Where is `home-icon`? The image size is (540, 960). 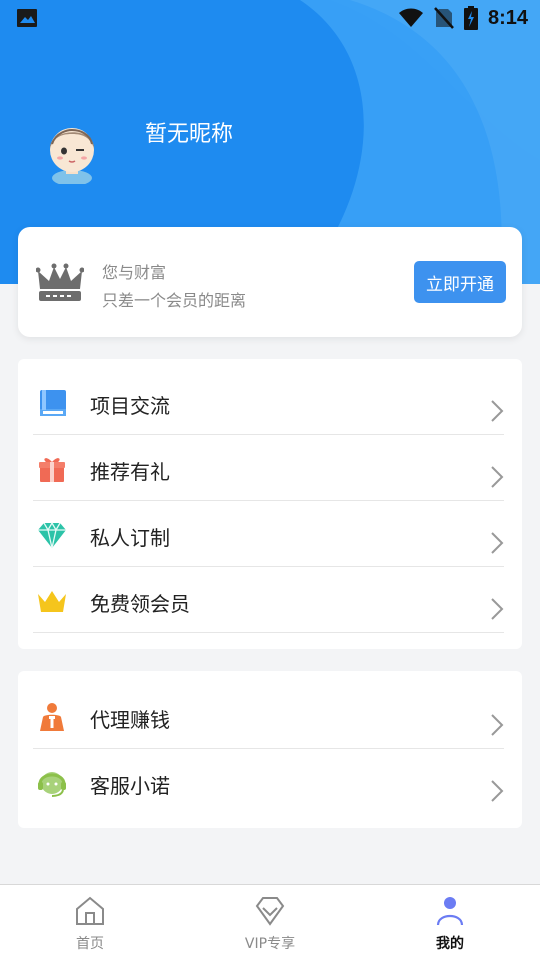
home-icon is located at coordinates (90, 910).